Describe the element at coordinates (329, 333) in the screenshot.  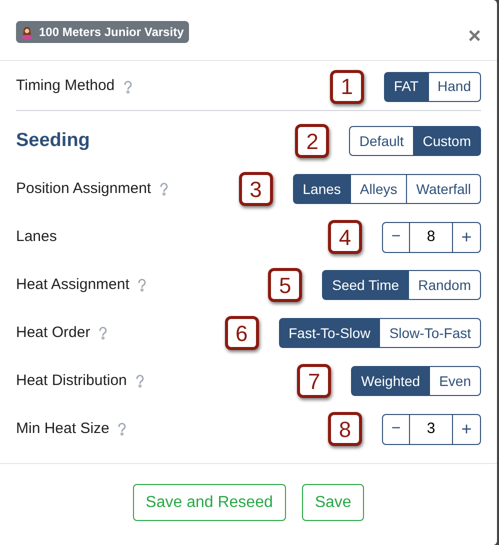
I see `segment-option: Fast-To-Slow` at that location.